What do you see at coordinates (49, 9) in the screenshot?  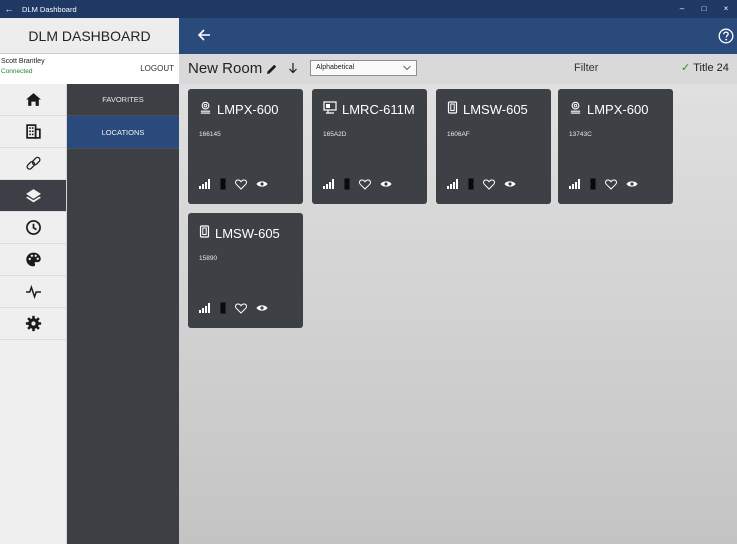 I see `window-title: DLM Dashboard` at bounding box center [49, 9].